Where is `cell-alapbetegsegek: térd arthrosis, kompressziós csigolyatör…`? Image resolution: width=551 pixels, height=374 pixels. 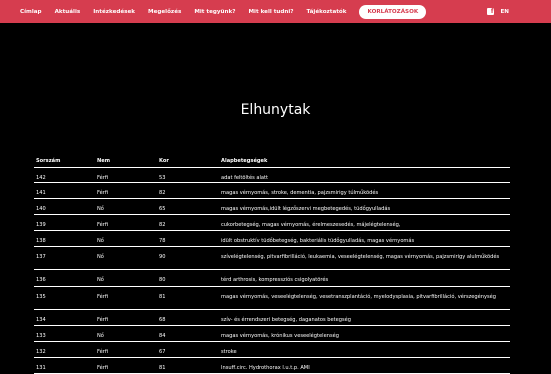 cell-alapbetegsegek: térd arthrosis, kompressziós csigolyatör… is located at coordinates (275, 280).